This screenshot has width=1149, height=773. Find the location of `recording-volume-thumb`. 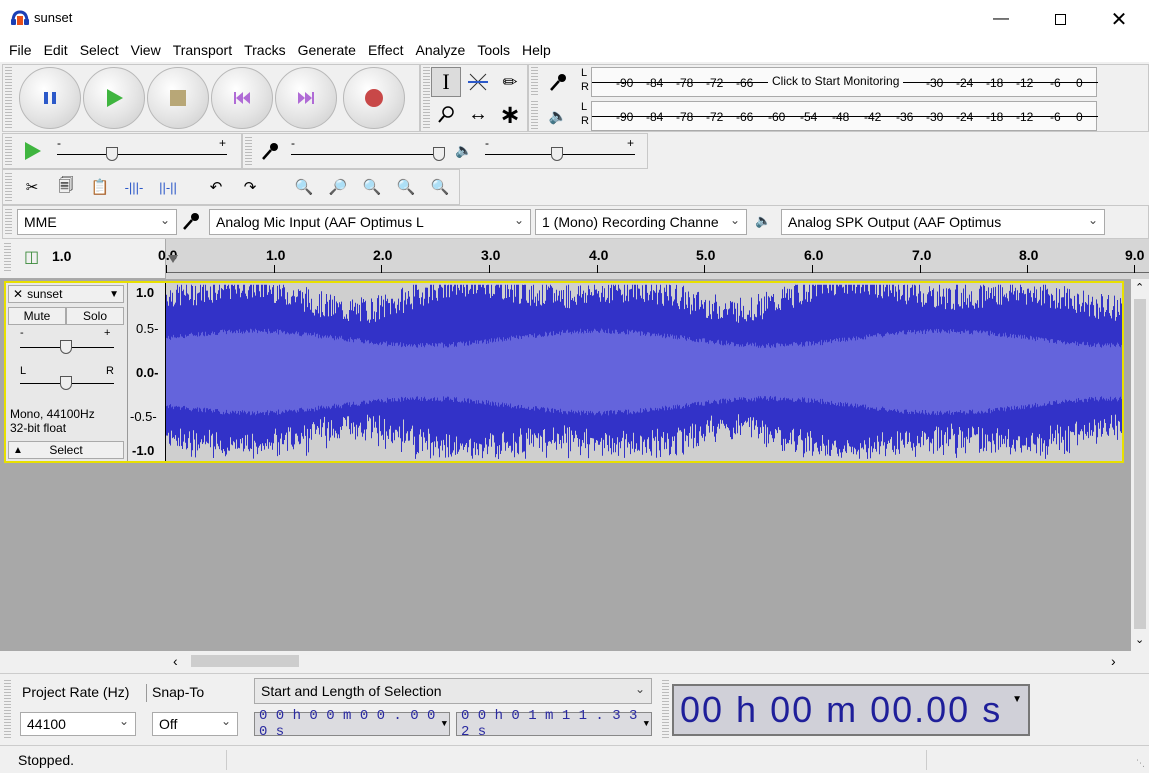

recording-volume-thumb is located at coordinates (439, 154).